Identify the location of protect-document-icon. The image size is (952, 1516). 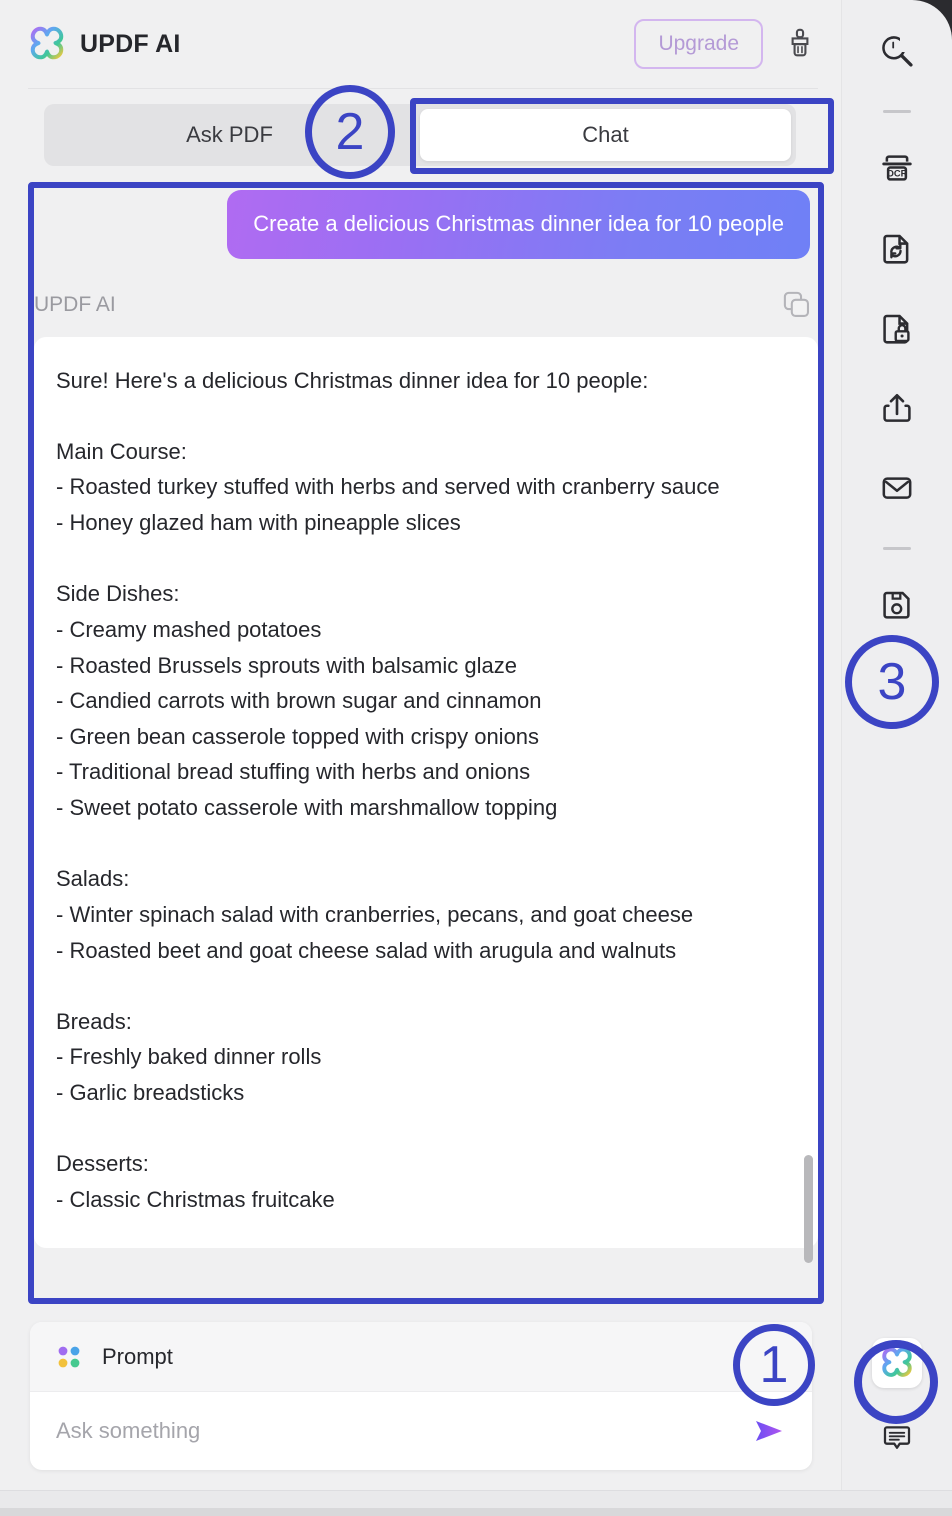
(897, 328).